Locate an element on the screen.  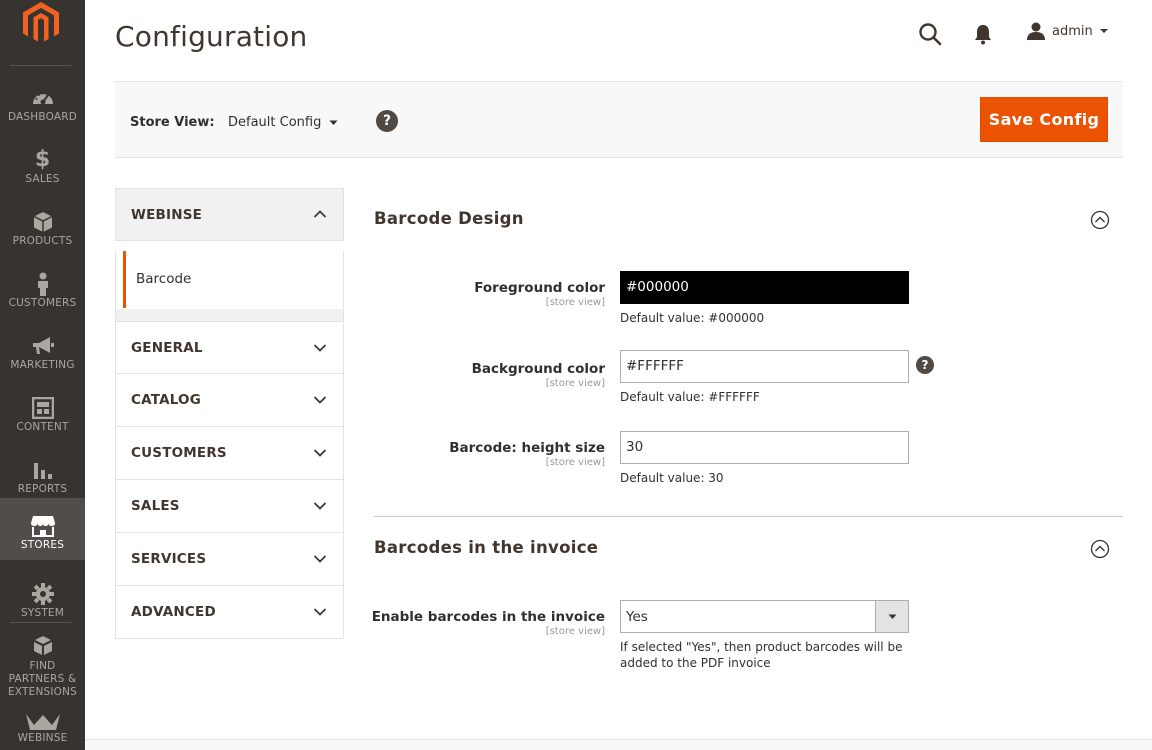
foreground-color-input: #000000 is located at coordinates (764, 287).